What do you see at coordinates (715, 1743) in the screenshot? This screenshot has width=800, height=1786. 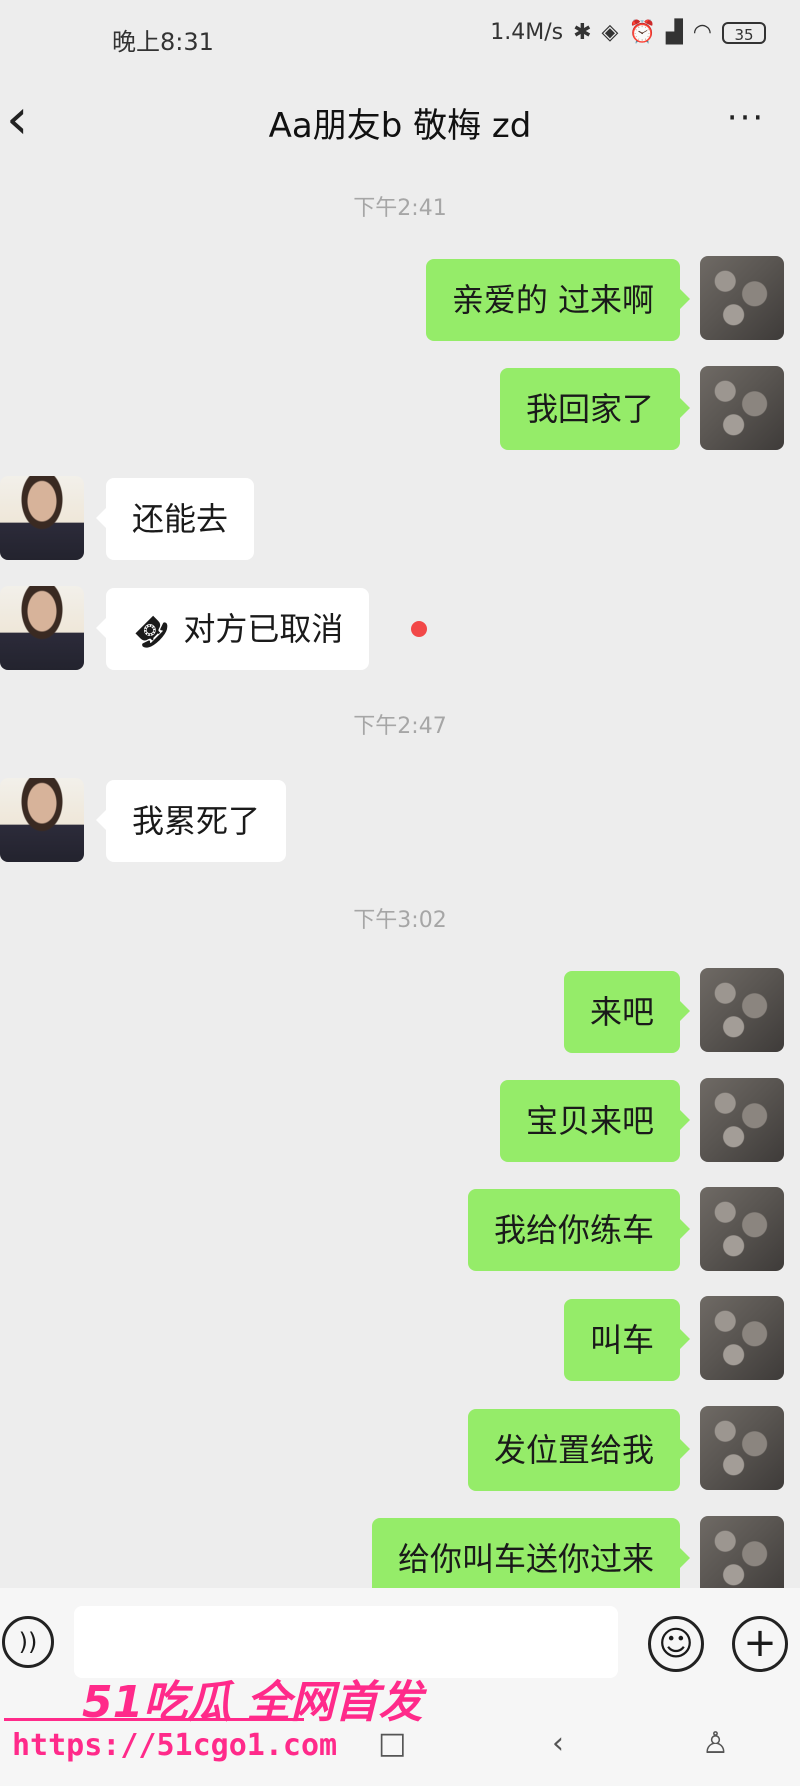 I see `accessibility-icon: ♙` at bounding box center [715, 1743].